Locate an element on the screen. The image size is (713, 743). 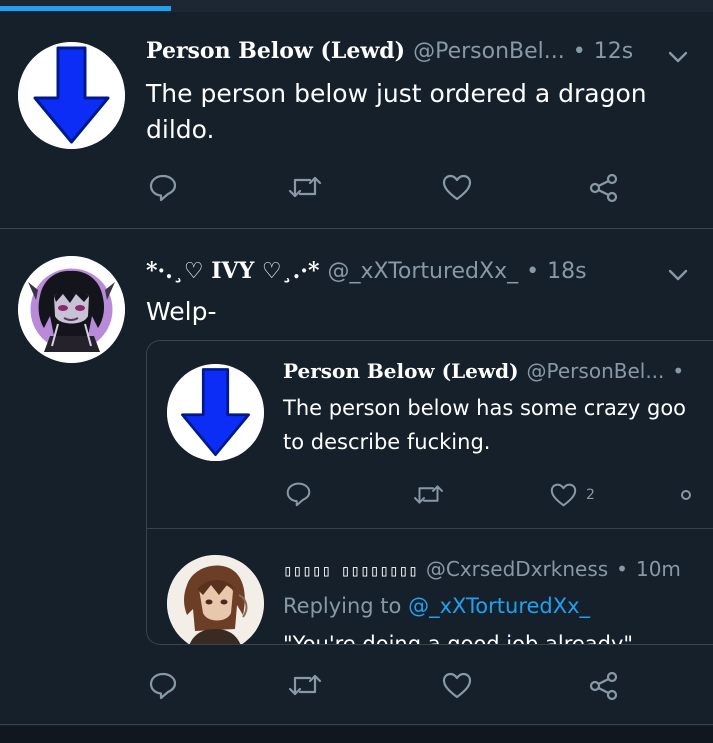
anime-character-avatar is located at coordinates (71, 309).